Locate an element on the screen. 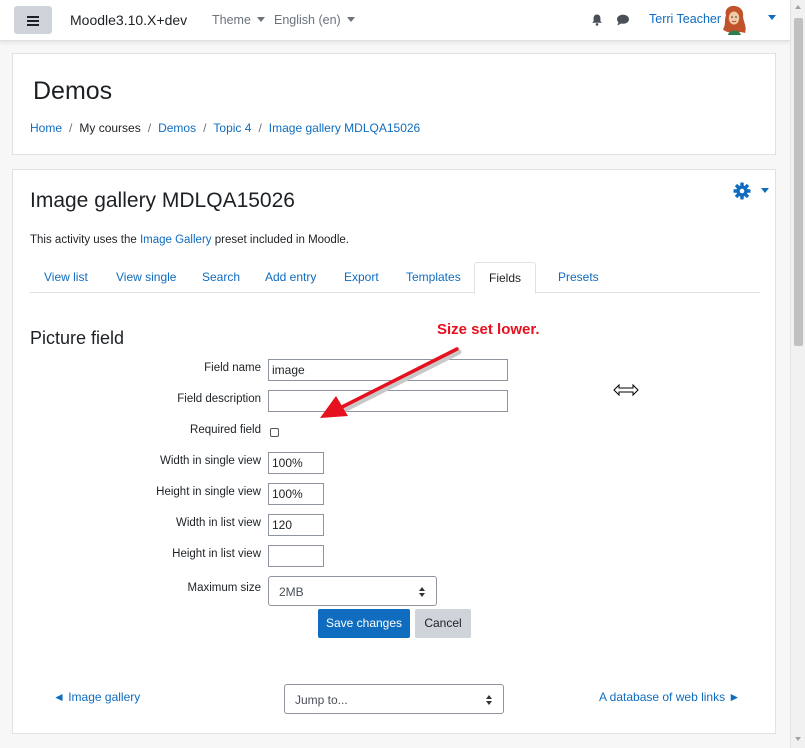 The height and width of the screenshot is (748, 805). height-single-view-label: Height in single view is located at coordinates (208, 492).